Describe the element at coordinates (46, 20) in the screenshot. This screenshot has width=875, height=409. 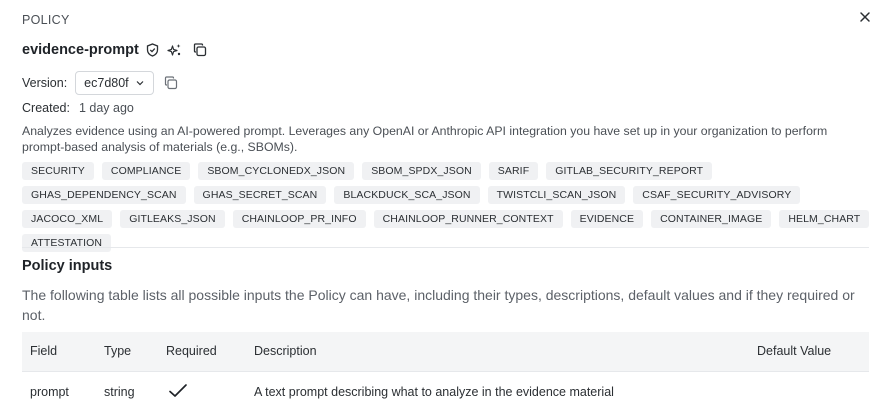
I see `panel-header-label: POLICY` at that location.